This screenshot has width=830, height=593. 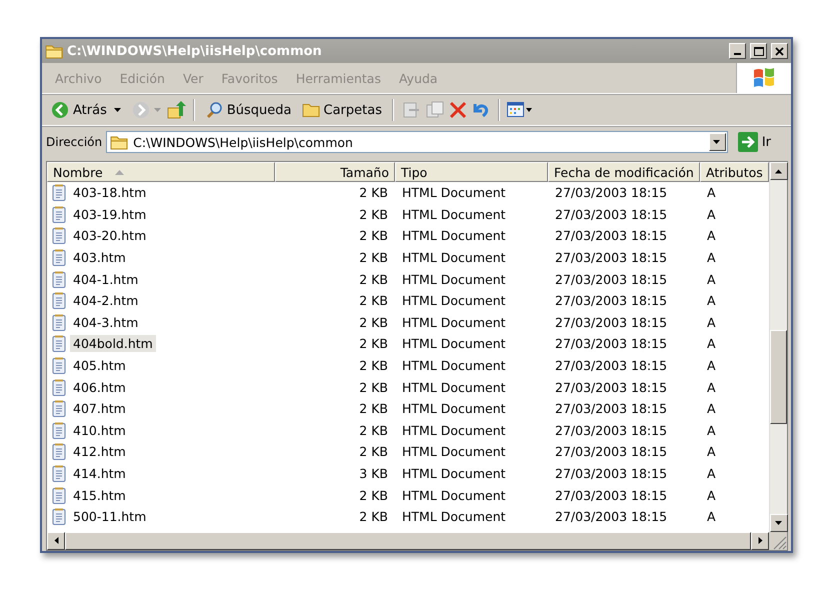 I want to click on column-header: Tipo, so click(x=471, y=172).